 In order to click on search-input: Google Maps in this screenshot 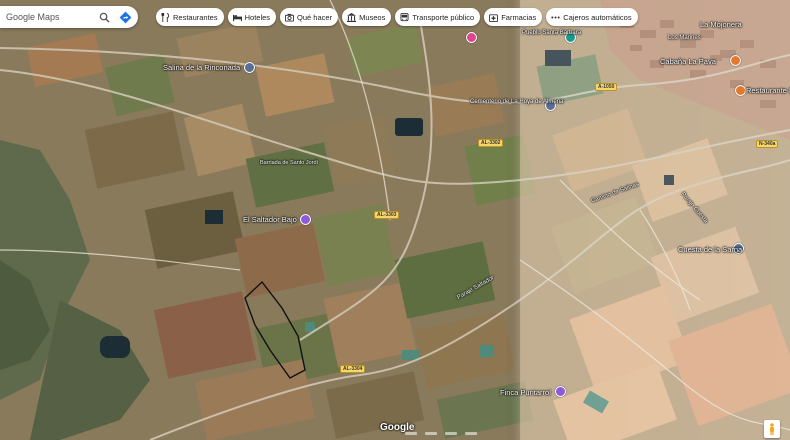, I will do `click(51, 17)`.